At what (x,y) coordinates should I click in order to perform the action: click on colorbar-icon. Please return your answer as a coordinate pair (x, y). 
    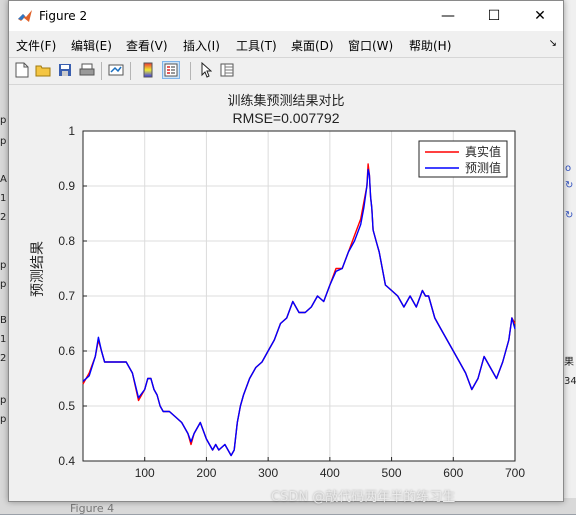
    Looking at the image, I should click on (148, 70).